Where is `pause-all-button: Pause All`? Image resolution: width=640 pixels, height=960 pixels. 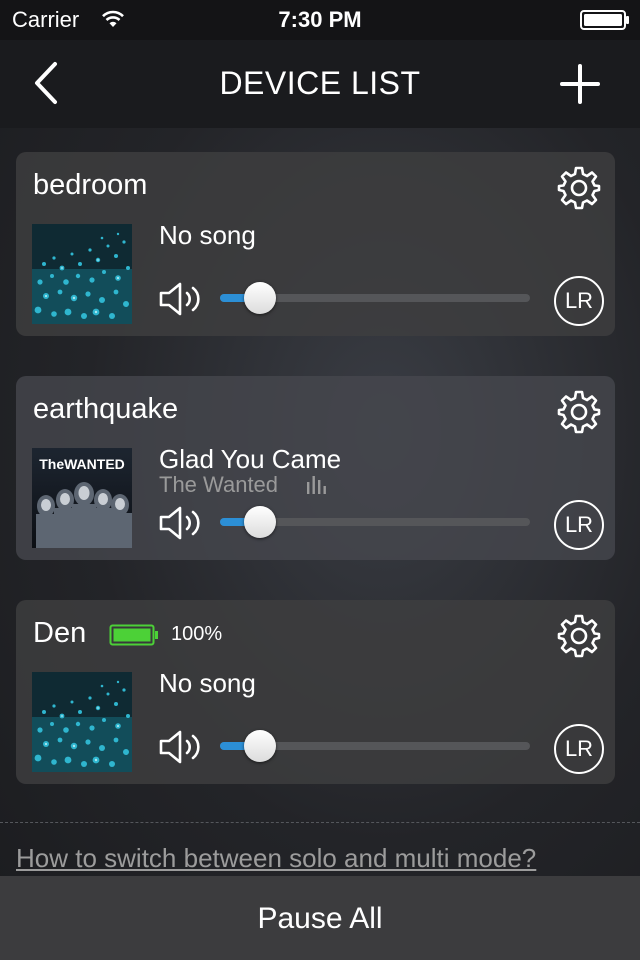
pause-all-button: Pause All is located at coordinates (320, 918).